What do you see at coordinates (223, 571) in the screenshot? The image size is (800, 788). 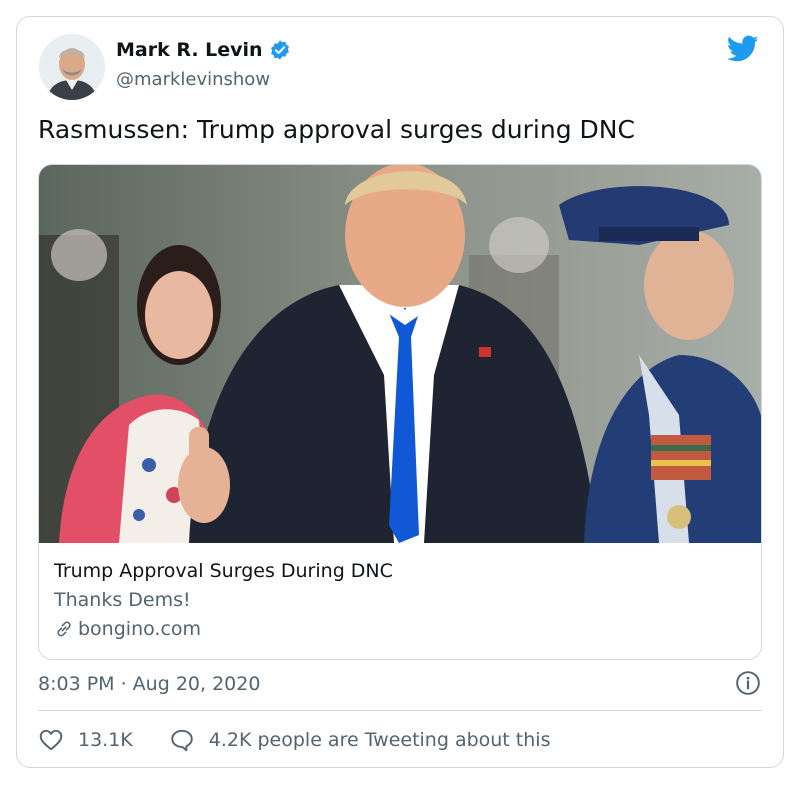 I see `link-title: Trump Approval Surges During DNC` at bounding box center [223, 571].